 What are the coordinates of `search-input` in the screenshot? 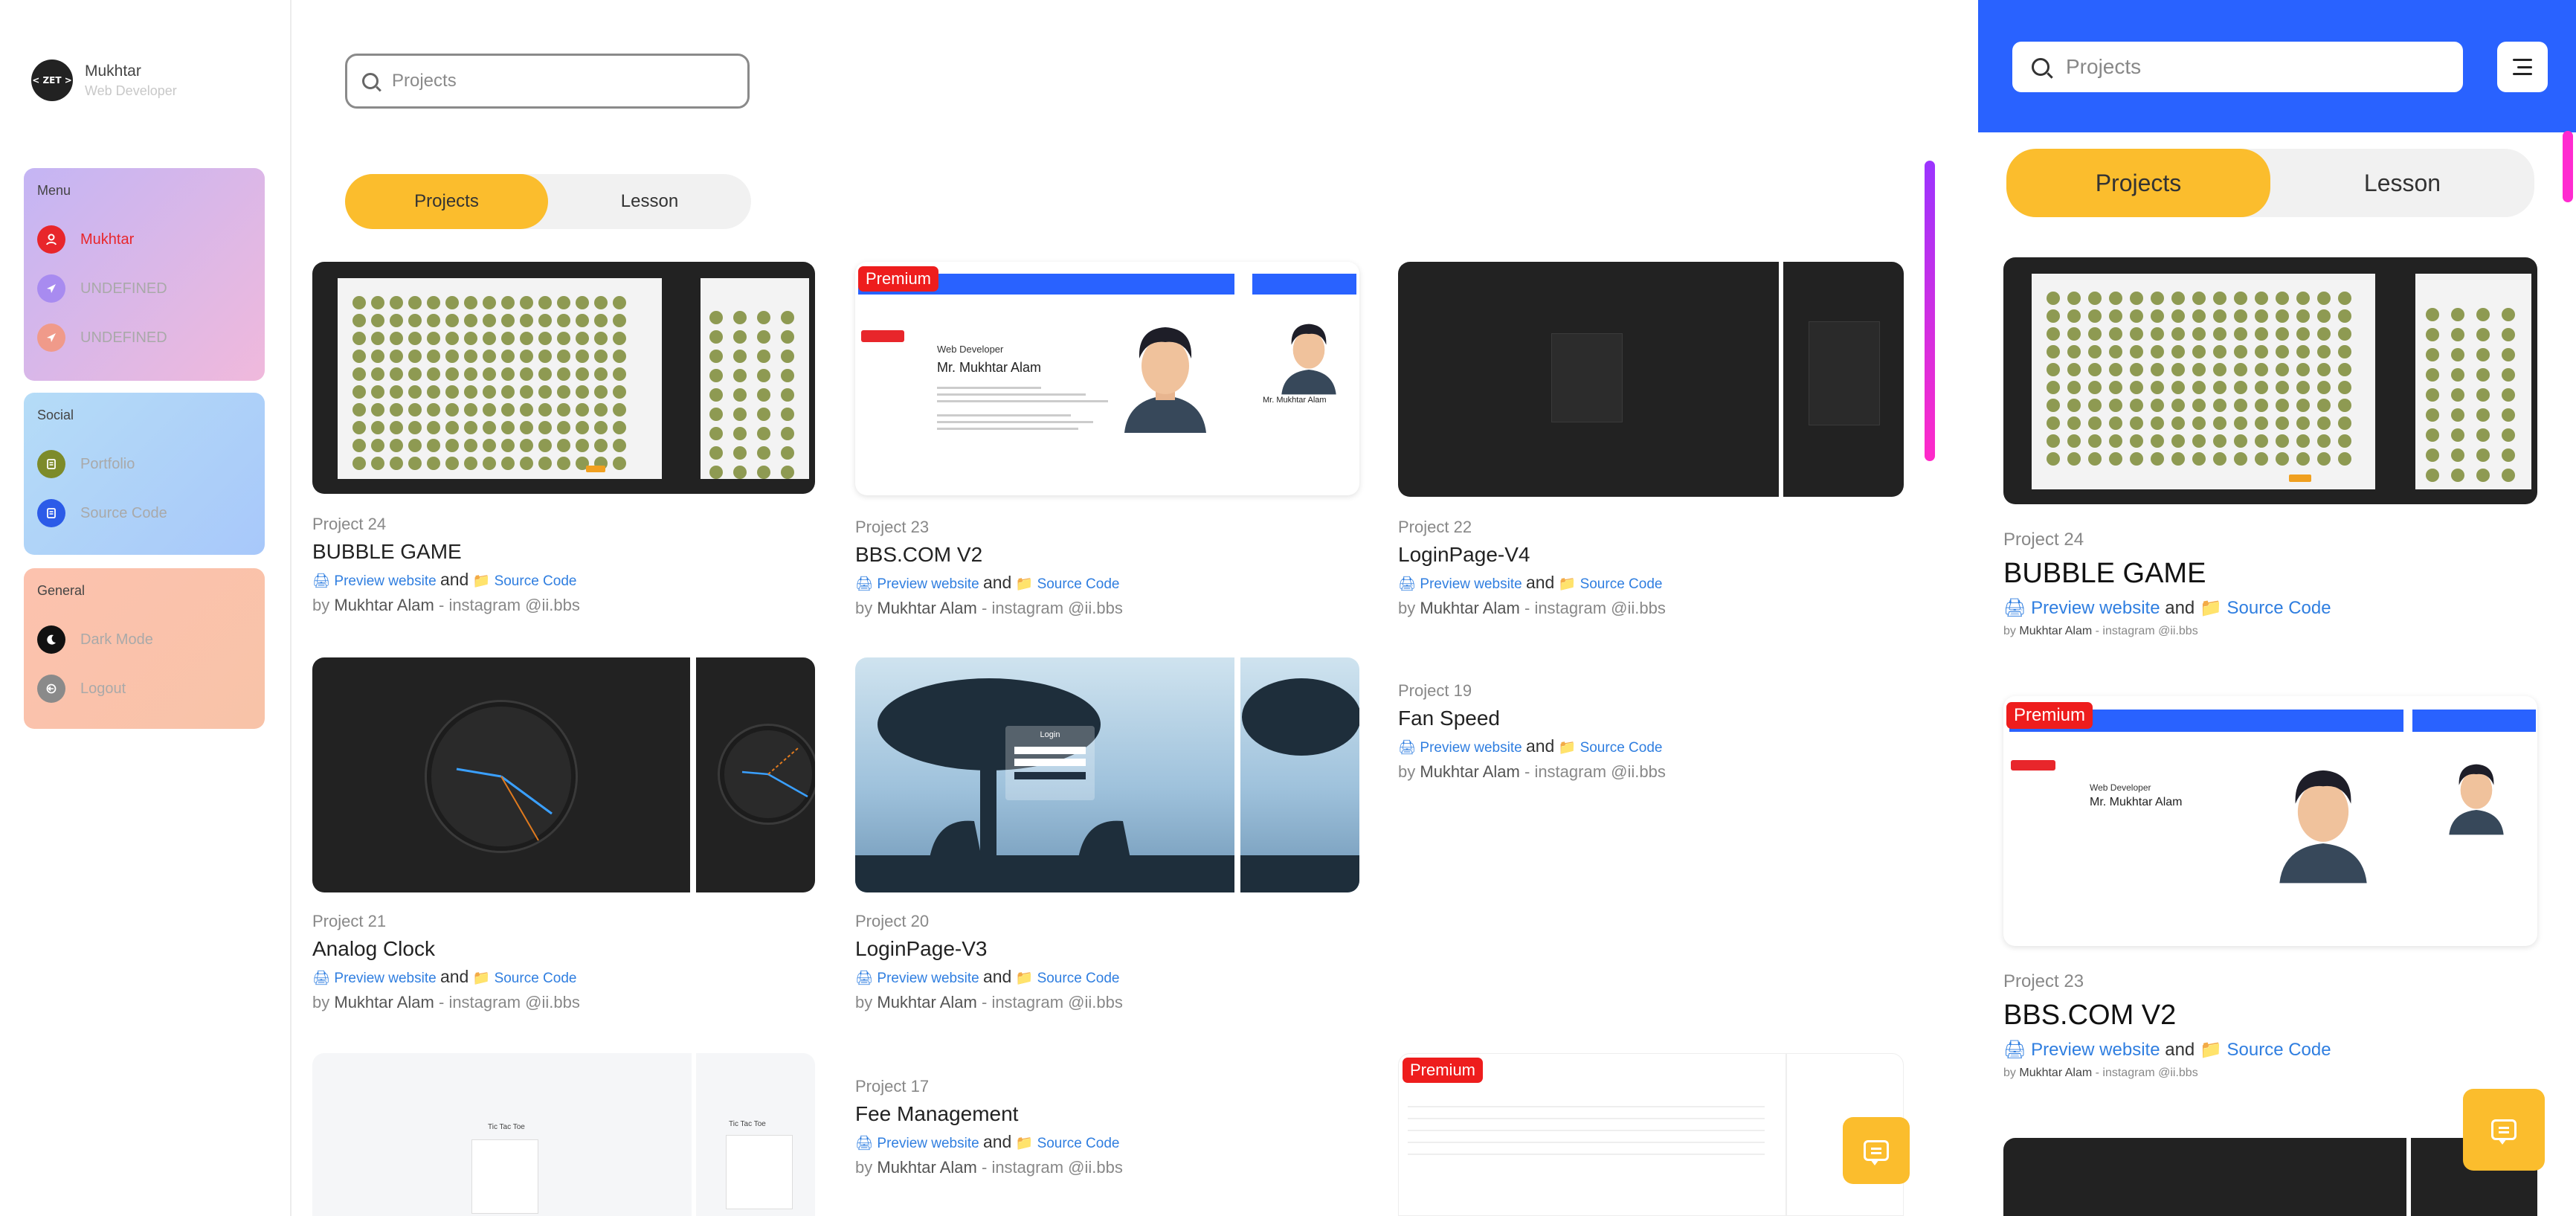 It's located at (548, 81).